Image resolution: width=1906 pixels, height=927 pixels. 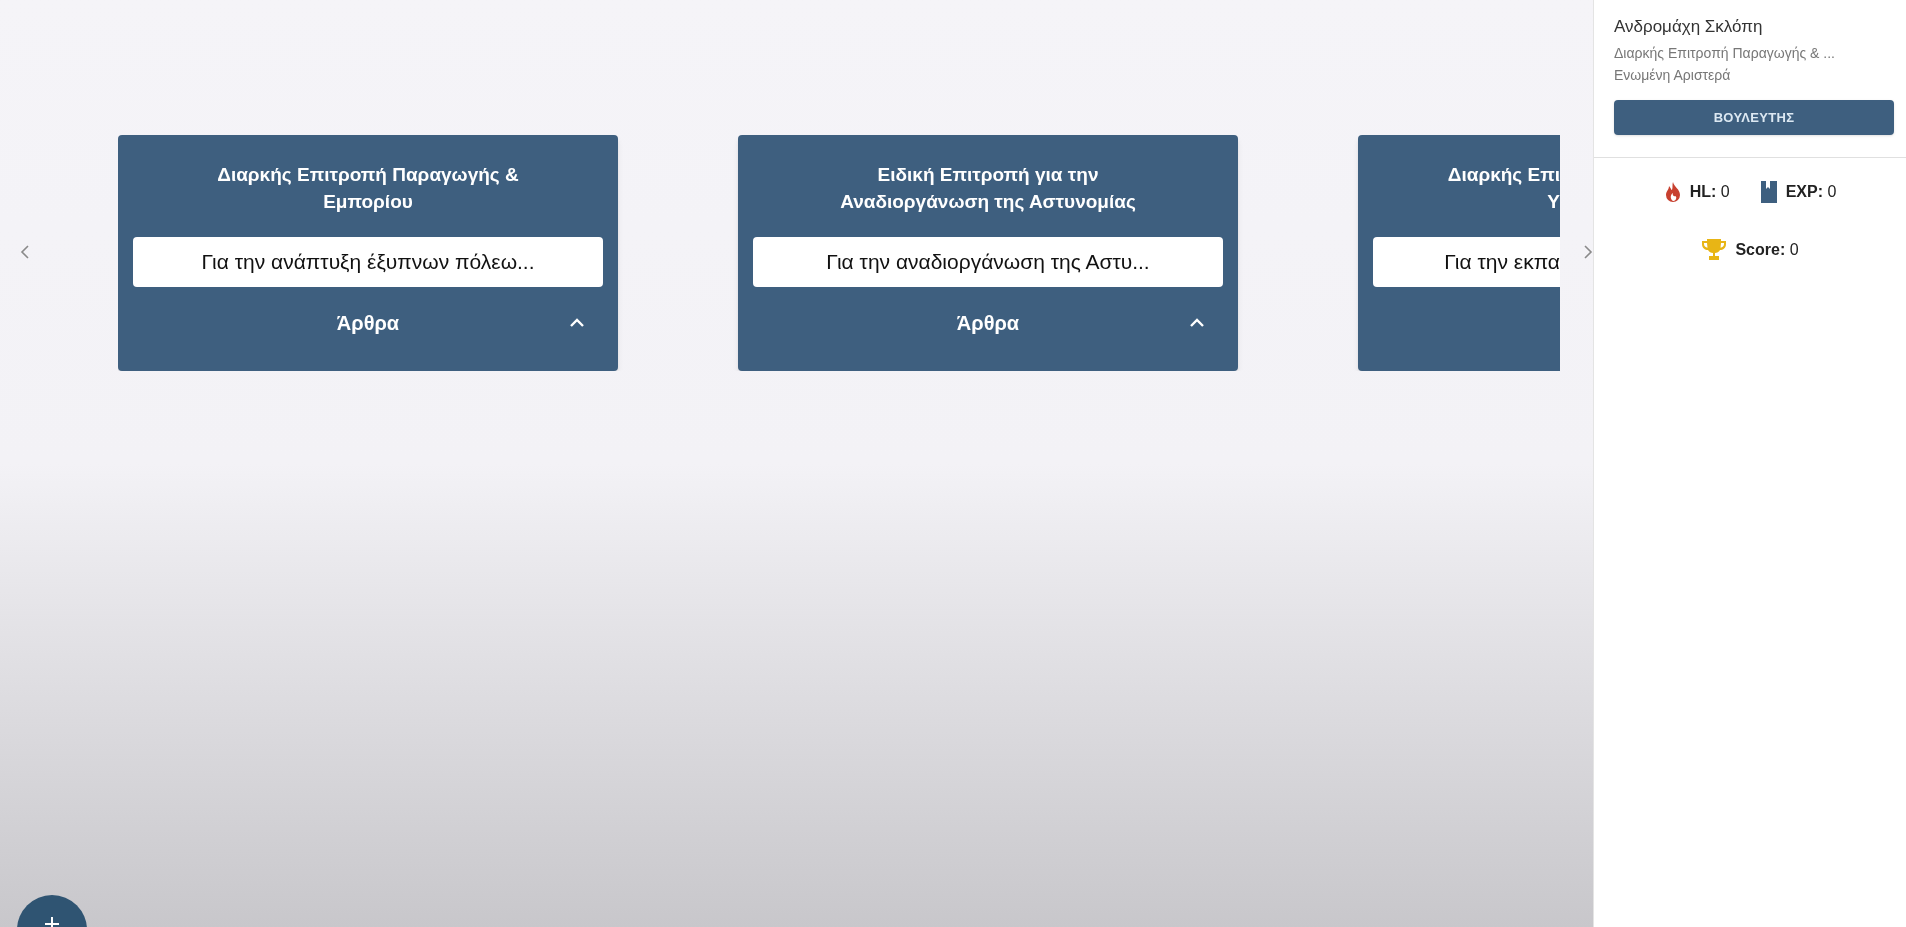 I want to click on stat-text: Score: 0, so click(x=1767, y=250).